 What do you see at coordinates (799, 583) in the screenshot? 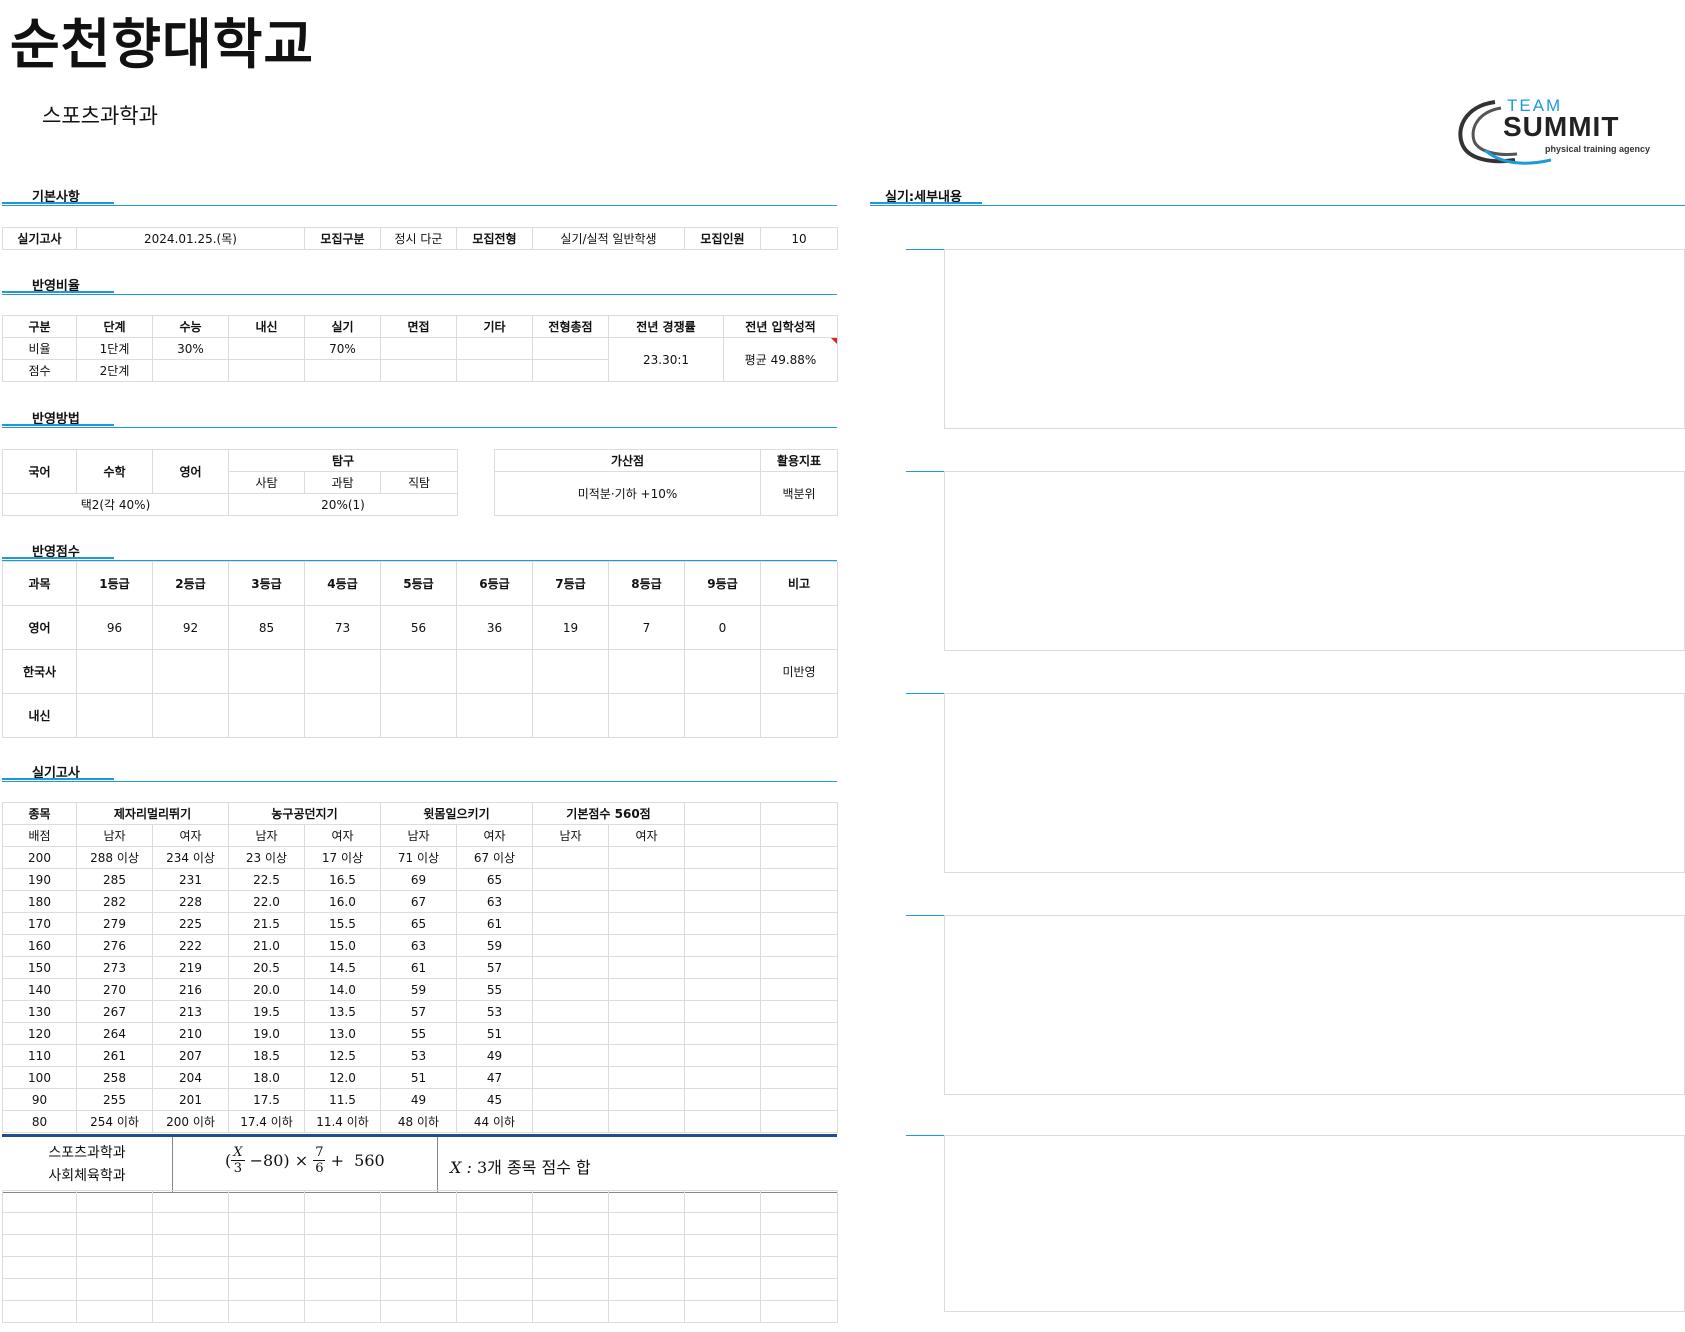
I see `grade-header: 비고` at bounding box center [799, 583].